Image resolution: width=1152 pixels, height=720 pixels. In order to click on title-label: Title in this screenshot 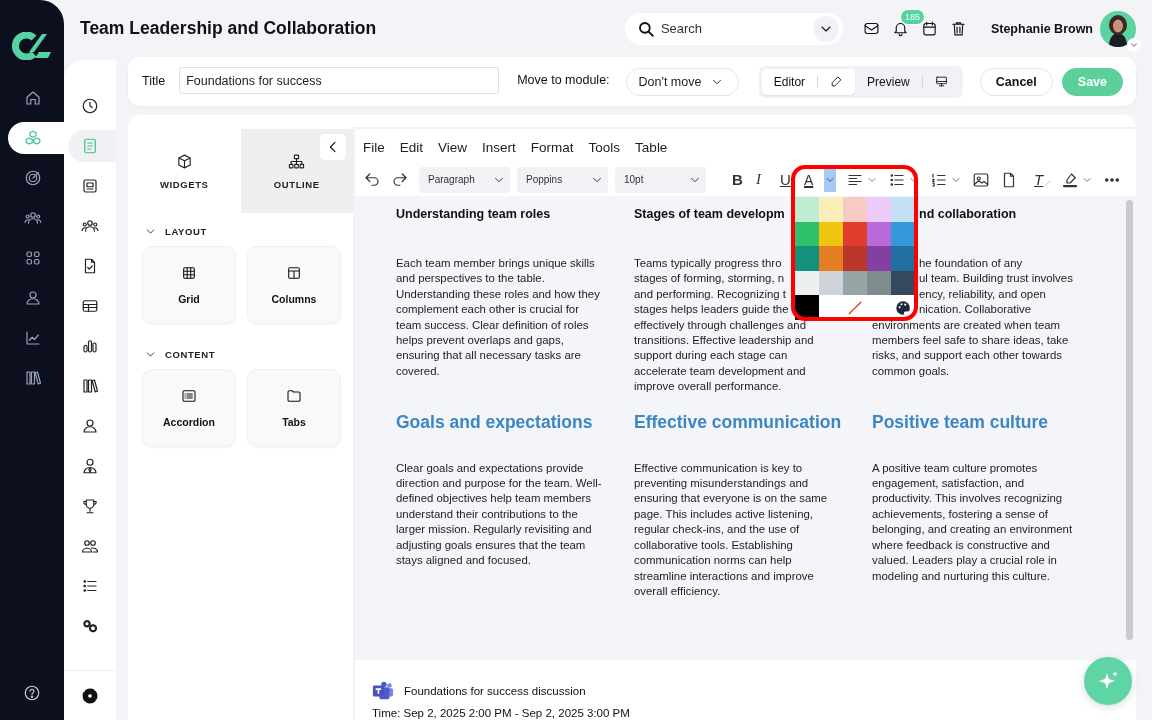, I will do `click(154, 81)`.